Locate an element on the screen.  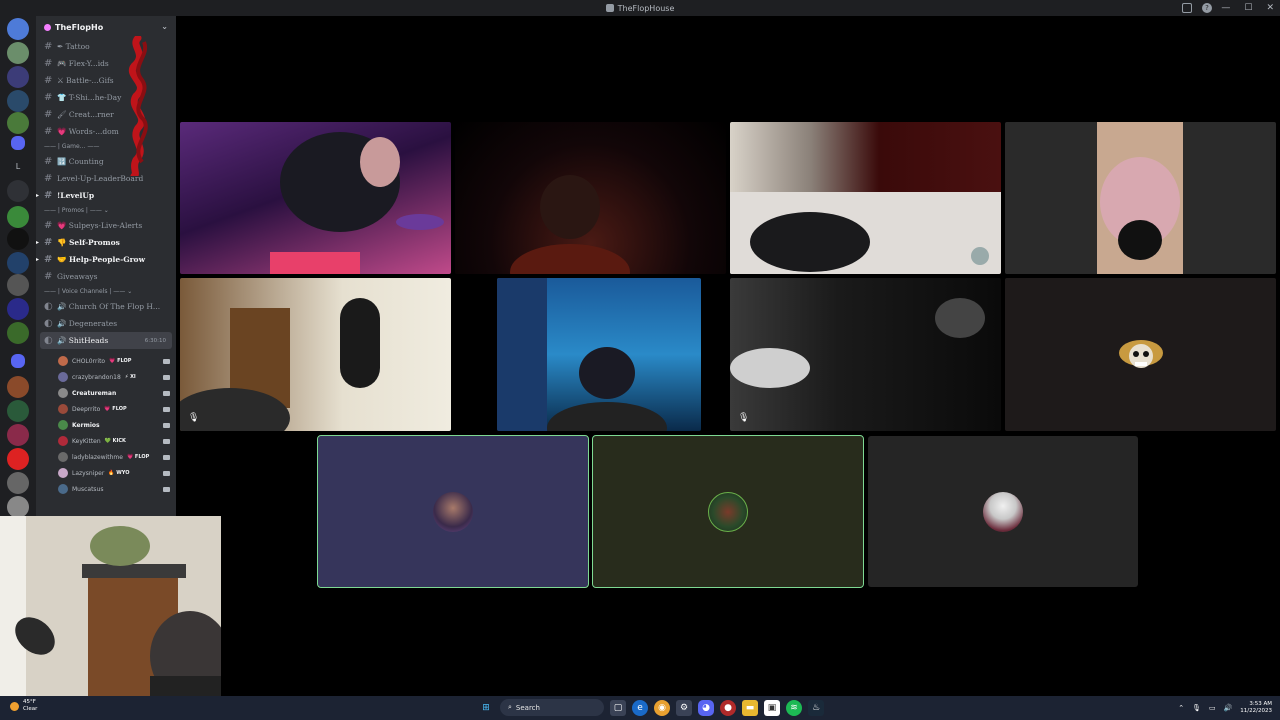
voice-user: Creatureman is located at coordinates (106, 393).